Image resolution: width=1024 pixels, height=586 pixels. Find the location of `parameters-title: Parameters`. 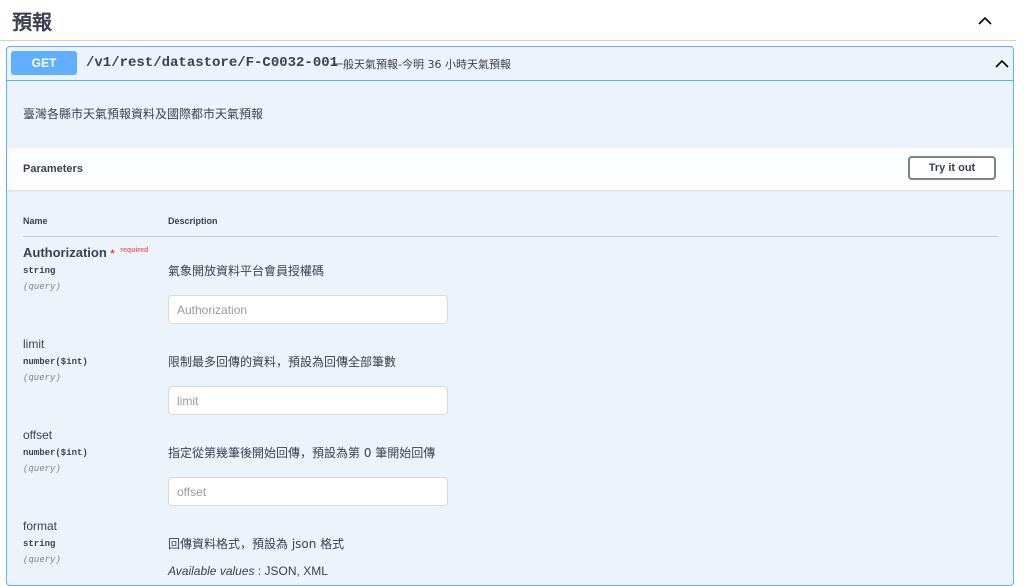

parameters-title: Parameters is located at coordinates (53, 169).